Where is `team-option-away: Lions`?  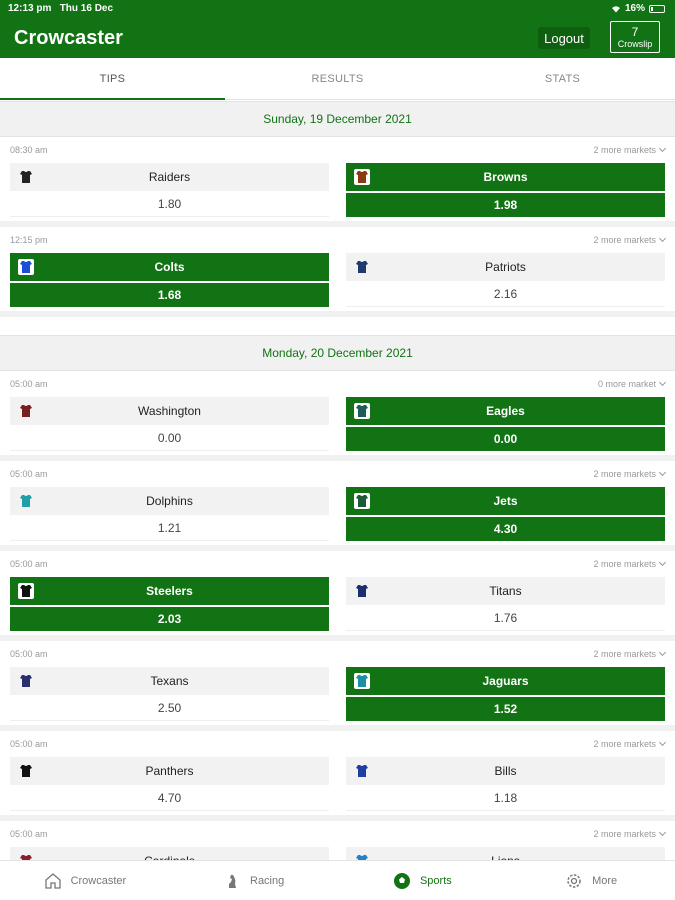 team-option-away: Lions is located at coordinates (505, 853).